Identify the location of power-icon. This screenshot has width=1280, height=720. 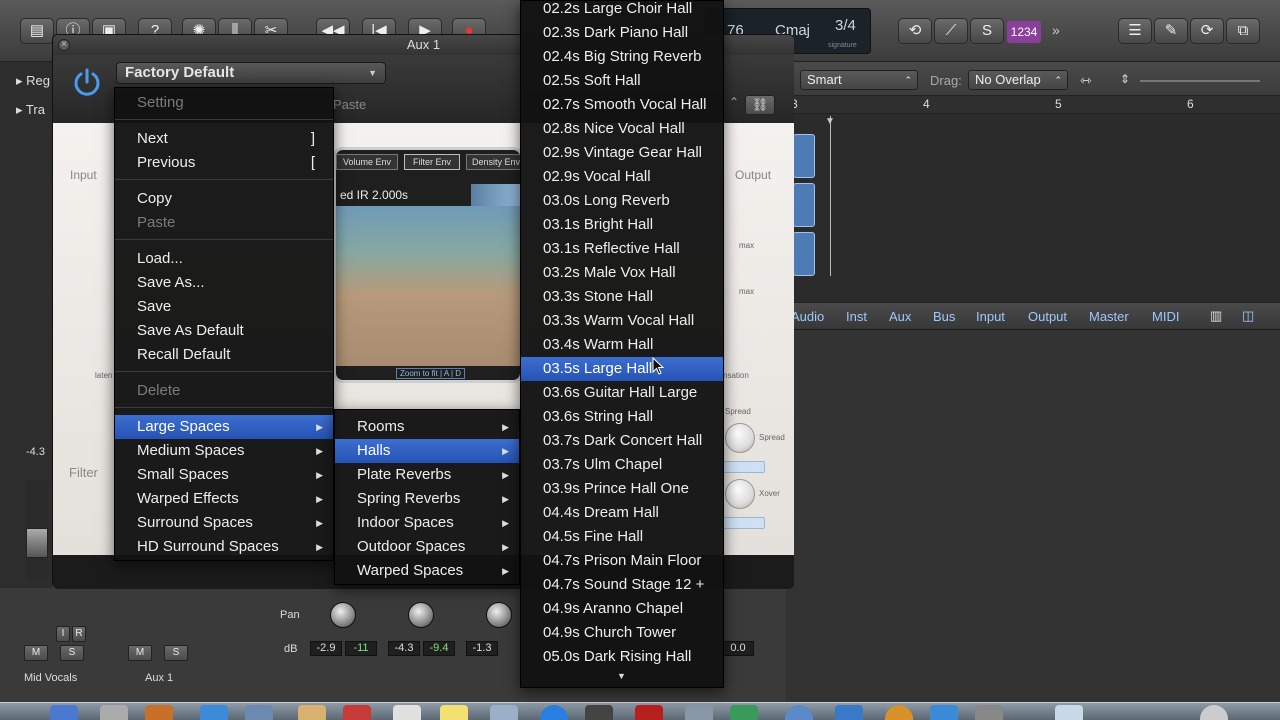
(87, 82).